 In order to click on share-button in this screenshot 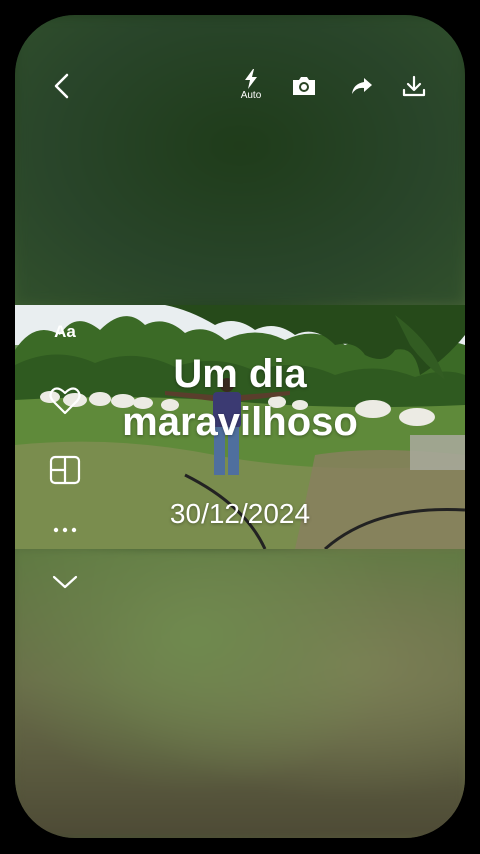, I will do `click(362, 86)`.